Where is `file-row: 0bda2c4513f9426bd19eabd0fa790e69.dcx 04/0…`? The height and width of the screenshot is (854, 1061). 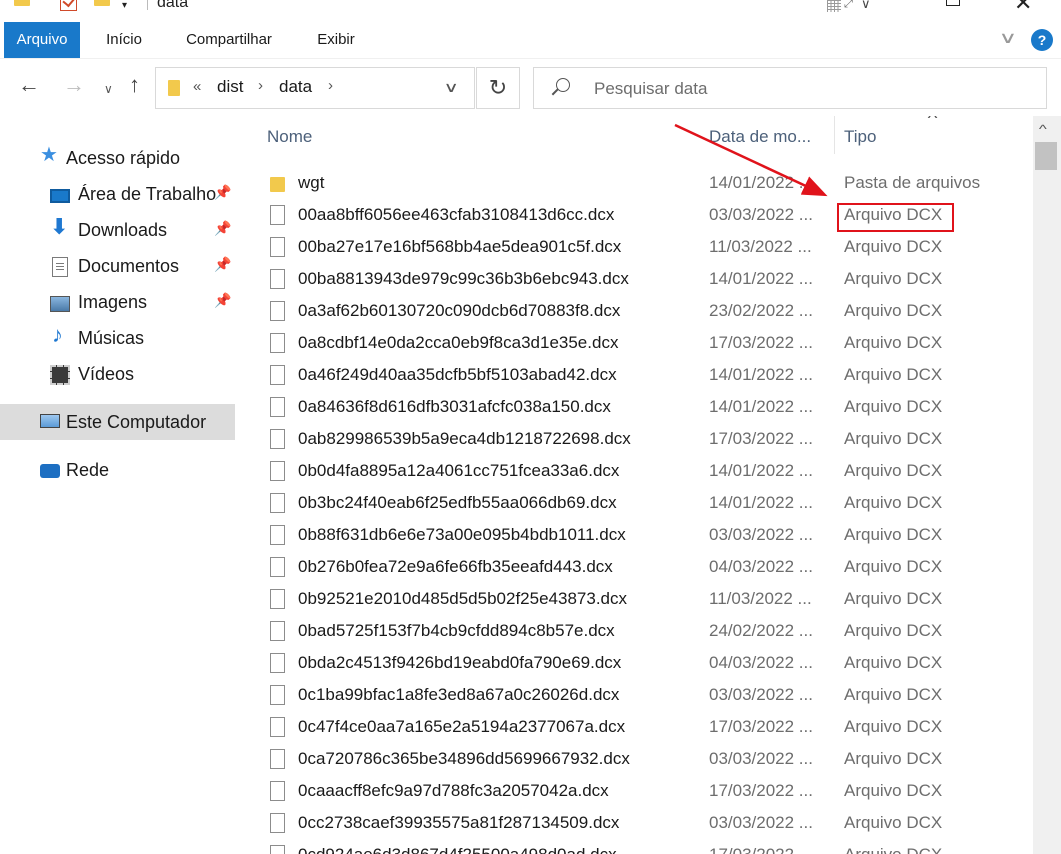 file-row: 0bda2c4513f9426bd19eabd0fa790e69.dcx 04/0… is located at coordinates (639, 664).